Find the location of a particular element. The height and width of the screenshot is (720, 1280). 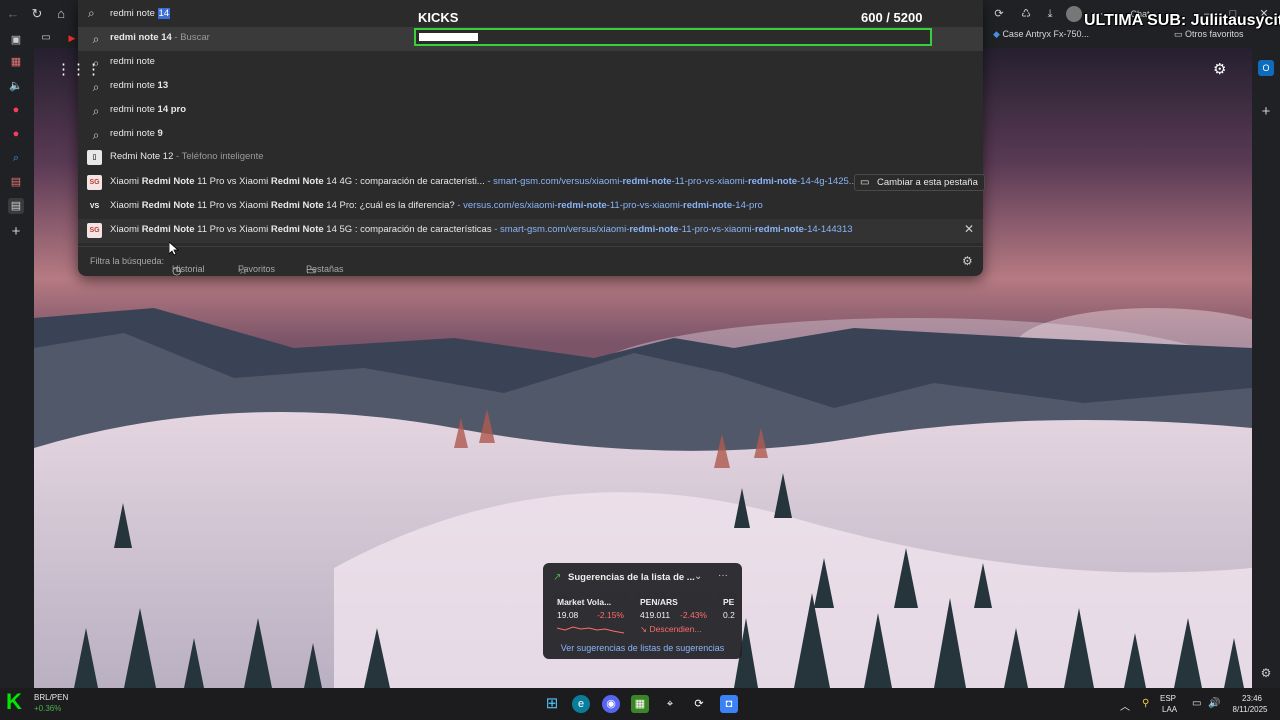

refresh-icon: ↻ is located at coordinates (37, 14).